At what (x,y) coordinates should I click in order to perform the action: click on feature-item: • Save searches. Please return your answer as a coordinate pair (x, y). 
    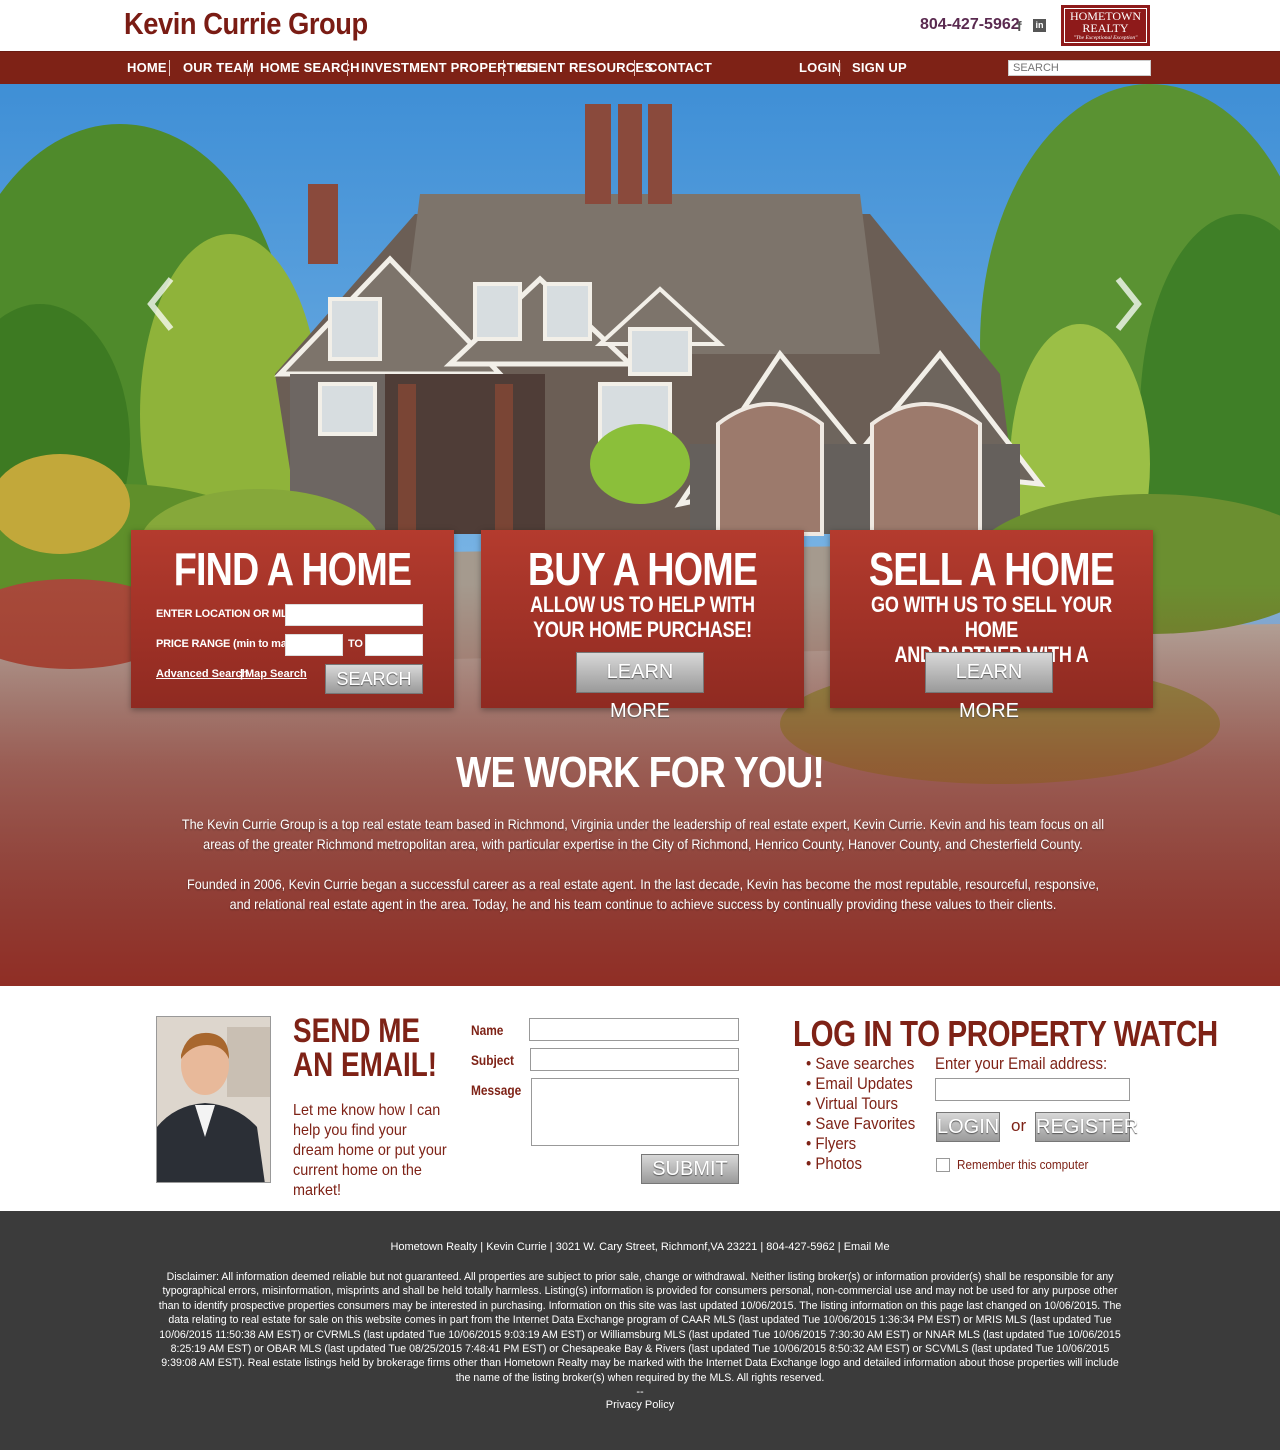
    Looking at the image, I should click on (860, 1063).